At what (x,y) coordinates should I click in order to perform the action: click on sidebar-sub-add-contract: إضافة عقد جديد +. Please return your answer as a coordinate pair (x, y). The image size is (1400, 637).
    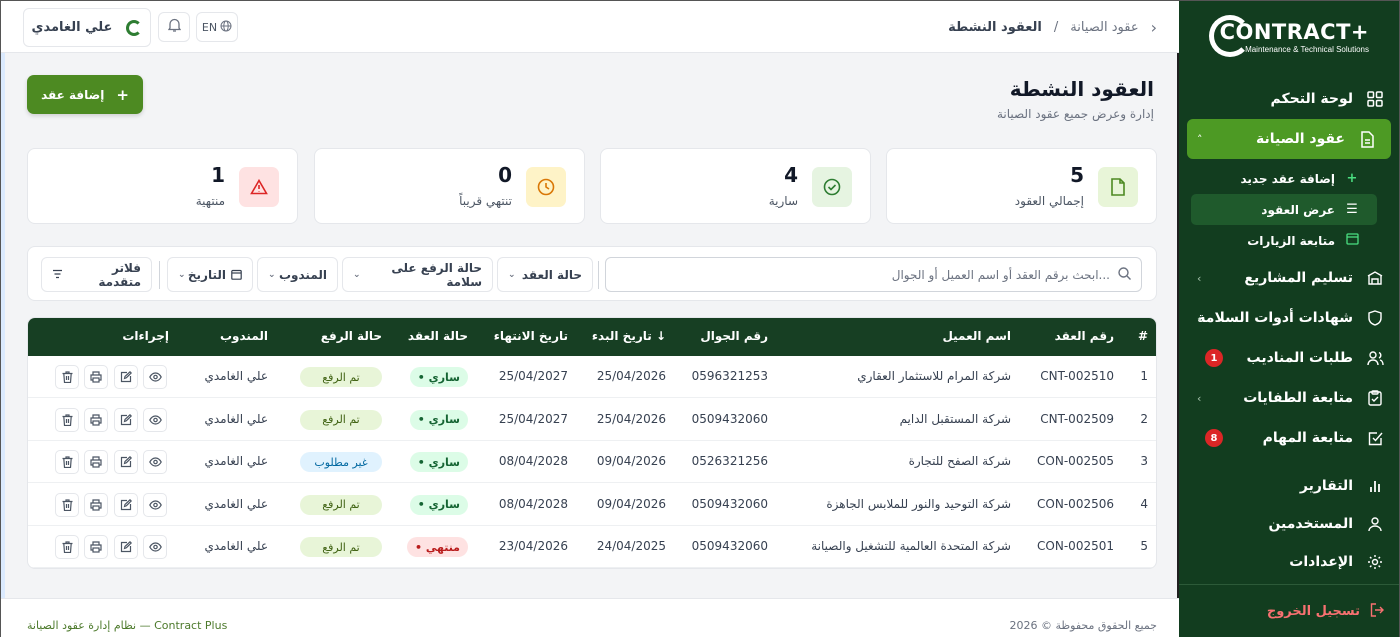
    Looking at the image, I should click on (1289, 178).